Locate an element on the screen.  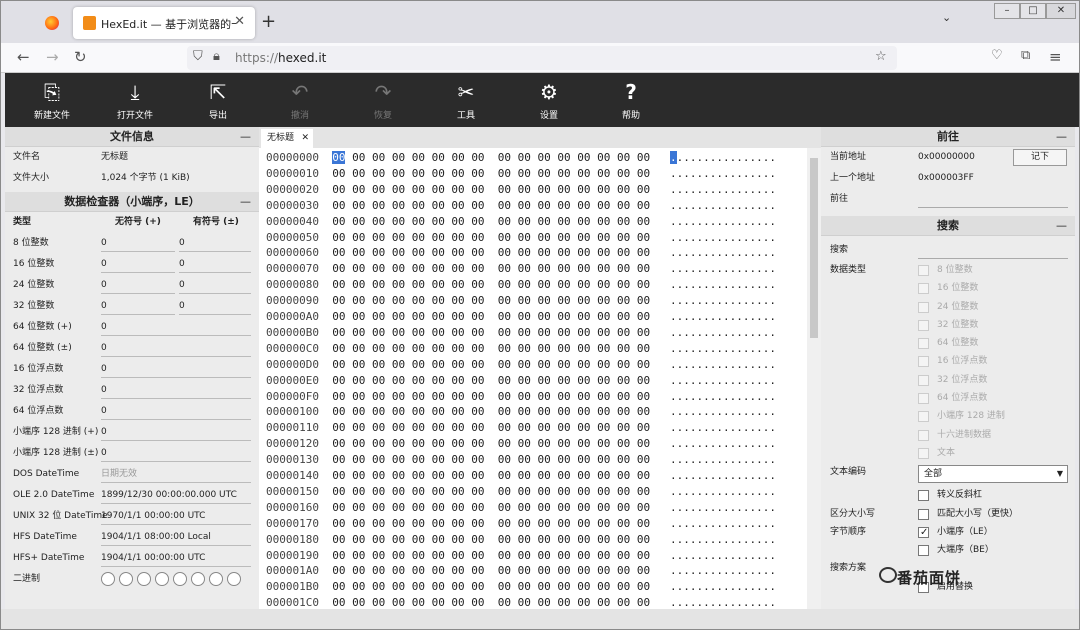
datatype-checkbox: 数据类型 8 位整数 is located at coordinates (948, 270).